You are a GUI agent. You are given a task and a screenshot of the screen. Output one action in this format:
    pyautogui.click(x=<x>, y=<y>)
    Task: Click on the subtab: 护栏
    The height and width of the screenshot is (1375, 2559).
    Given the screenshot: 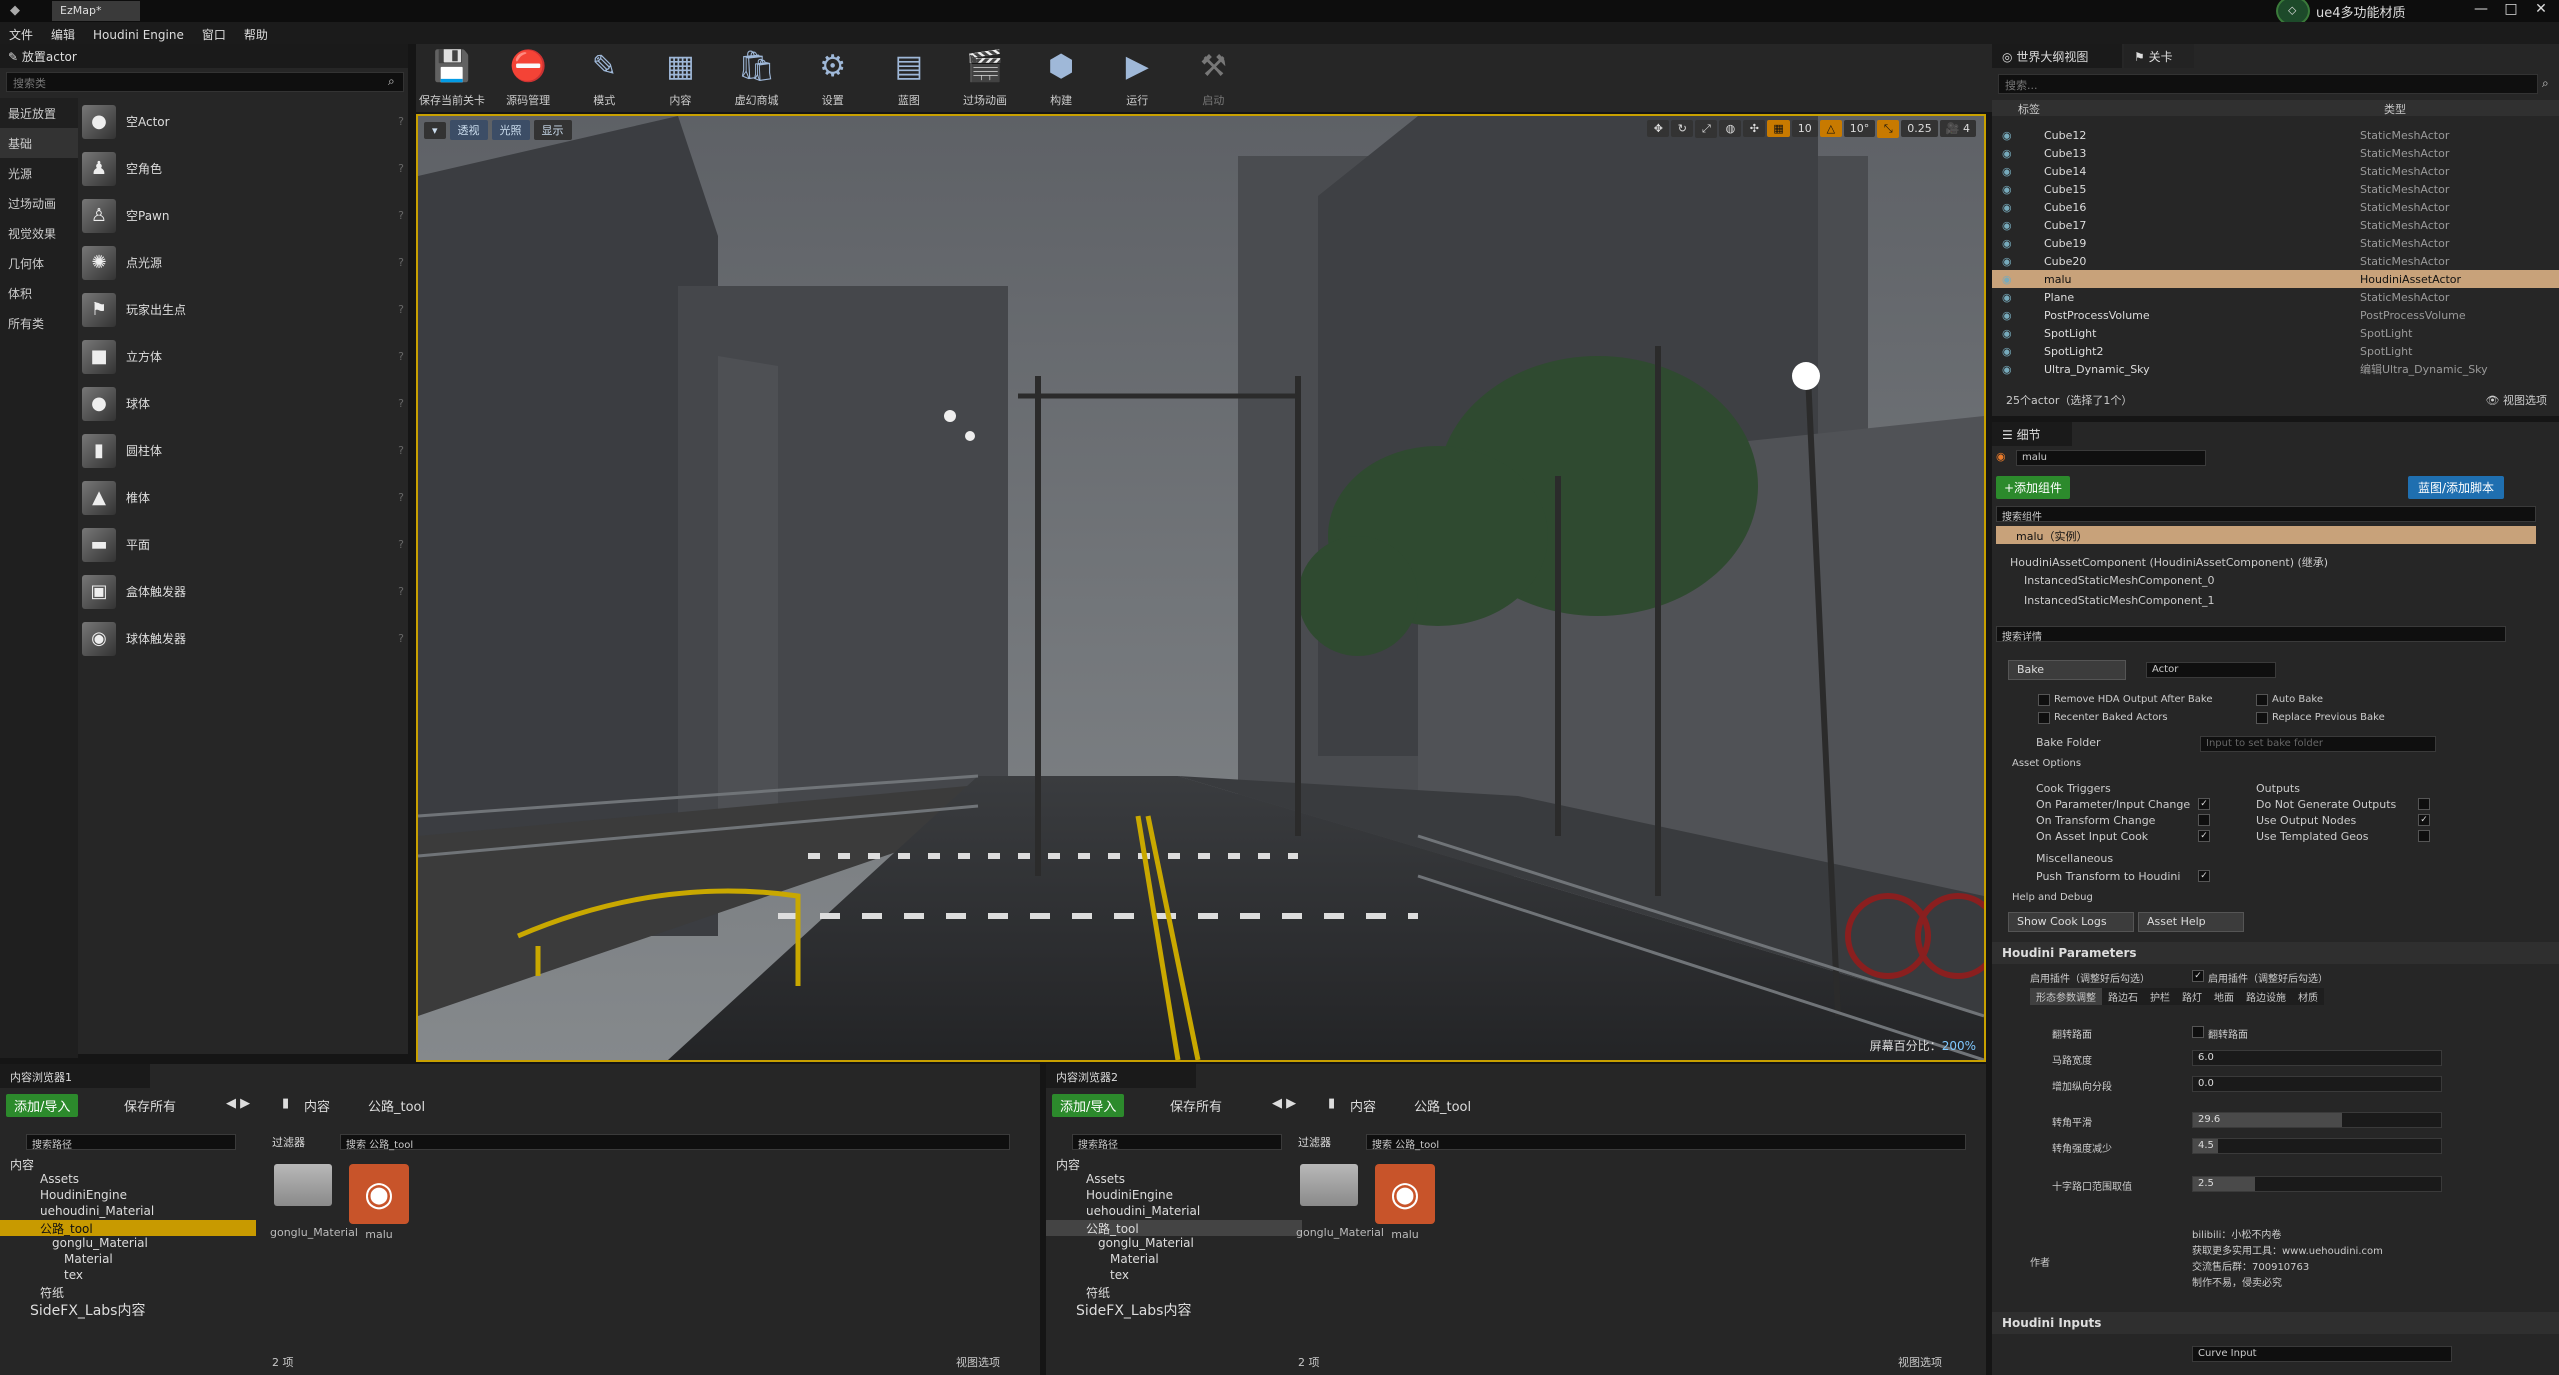 What is the action you would take?
    pyautogui.click(x=2160, y=996)
    